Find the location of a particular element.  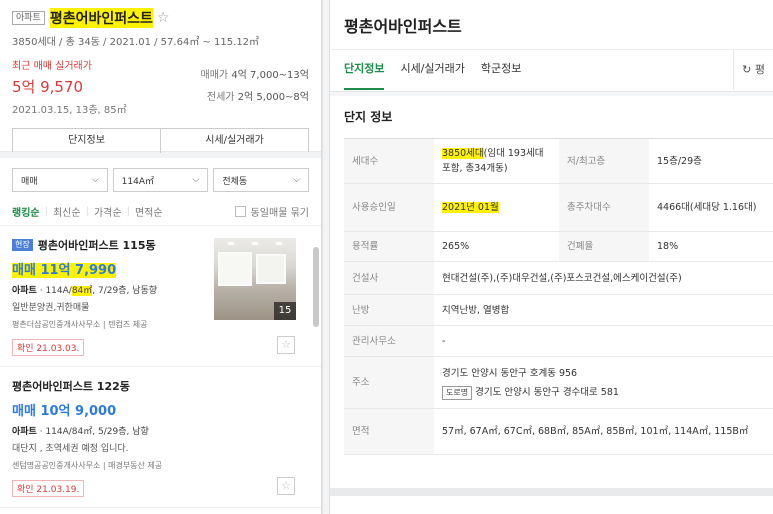

listing-source: 센텀명공공인중개사사무소 | 매경부동산 제공 is located at coordinates (87, 465).